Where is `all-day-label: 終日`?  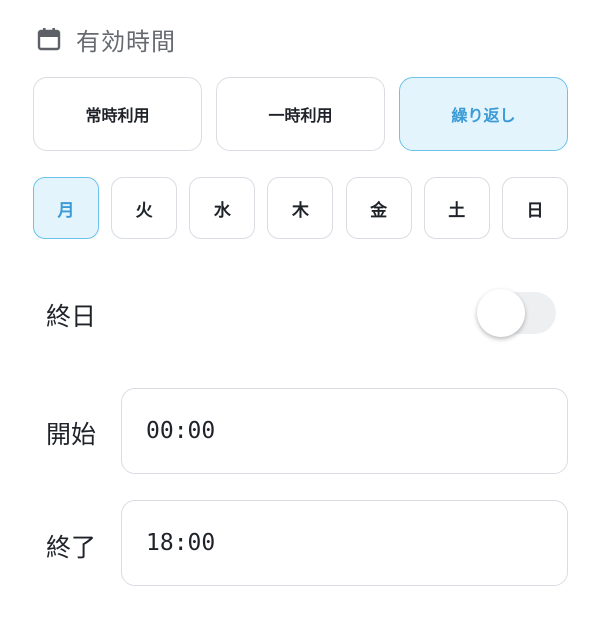 all-day-label: 終日 is located at coordinates (71, 316).